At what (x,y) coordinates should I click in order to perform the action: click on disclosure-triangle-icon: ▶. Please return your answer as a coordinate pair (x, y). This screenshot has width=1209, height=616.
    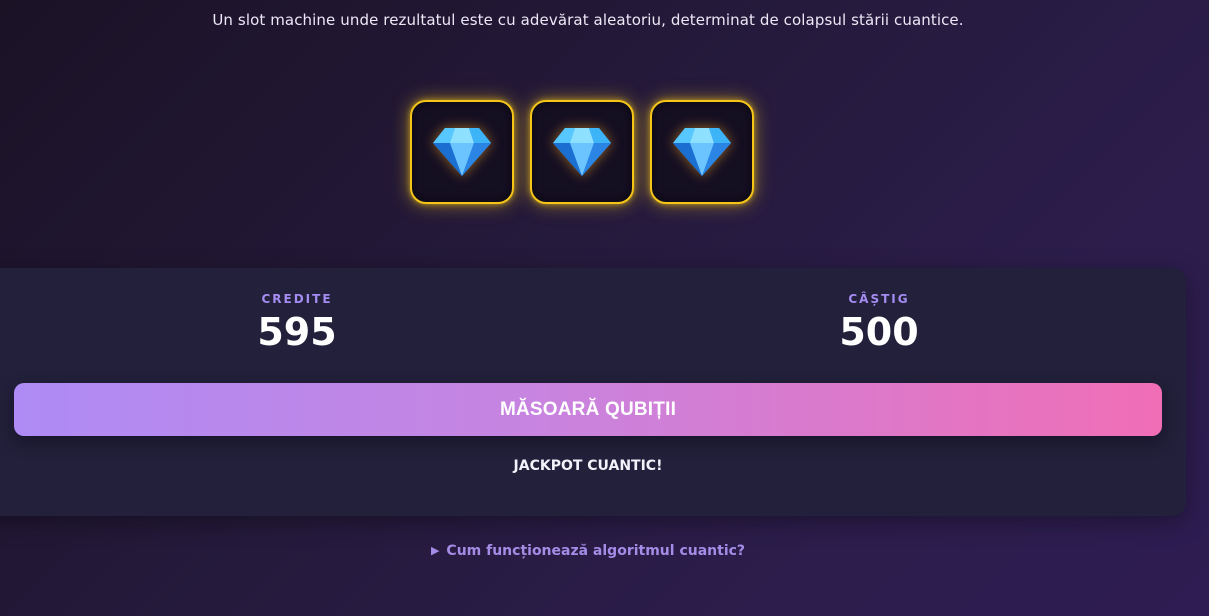
    Looking at the image, I should click on (435, 550).